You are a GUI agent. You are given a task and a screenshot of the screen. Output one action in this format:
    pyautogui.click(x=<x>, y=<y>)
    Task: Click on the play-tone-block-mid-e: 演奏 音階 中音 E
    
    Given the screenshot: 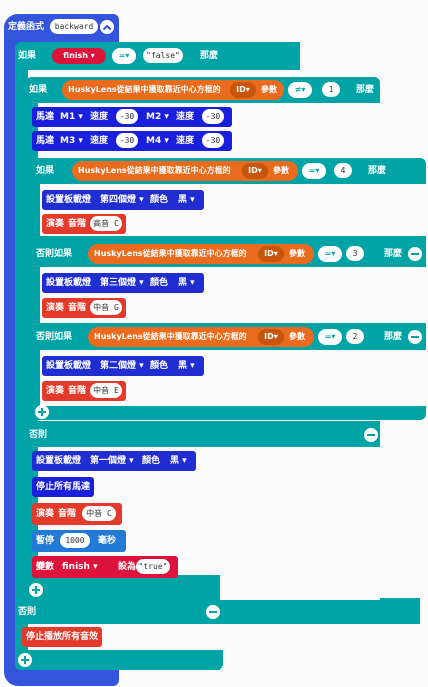 What is the action you would take?
    pyautogui.click(x=84, y=391)
    